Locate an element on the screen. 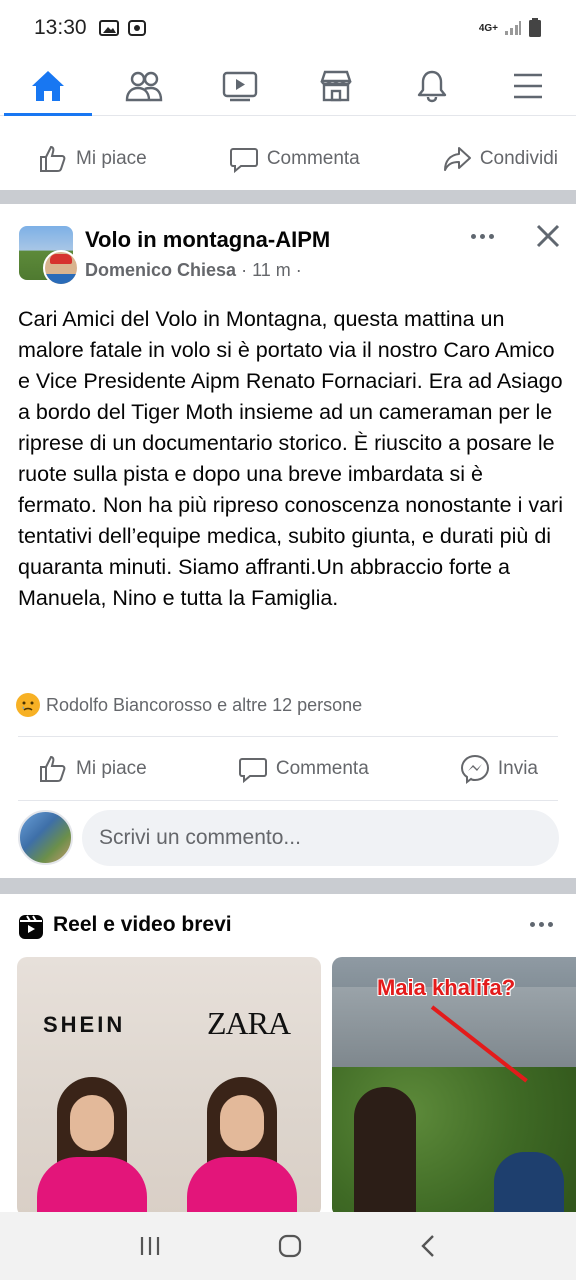 The height and width of the screenshot is (1280, 576). post-actions: Mi piace Commenta Invia is located at coordinates (288, 769).